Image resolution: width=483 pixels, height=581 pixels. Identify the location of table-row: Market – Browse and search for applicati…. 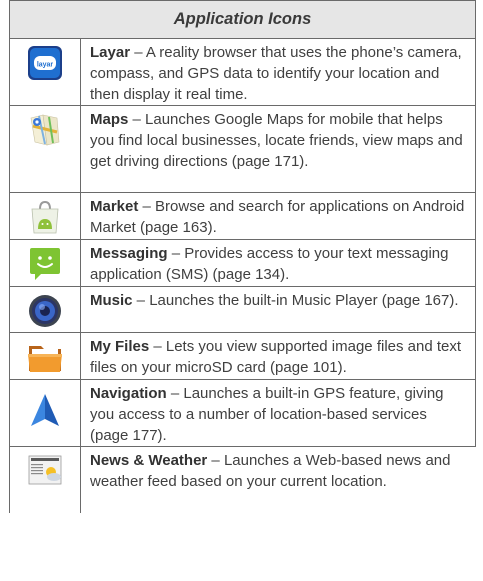
(242, 216).